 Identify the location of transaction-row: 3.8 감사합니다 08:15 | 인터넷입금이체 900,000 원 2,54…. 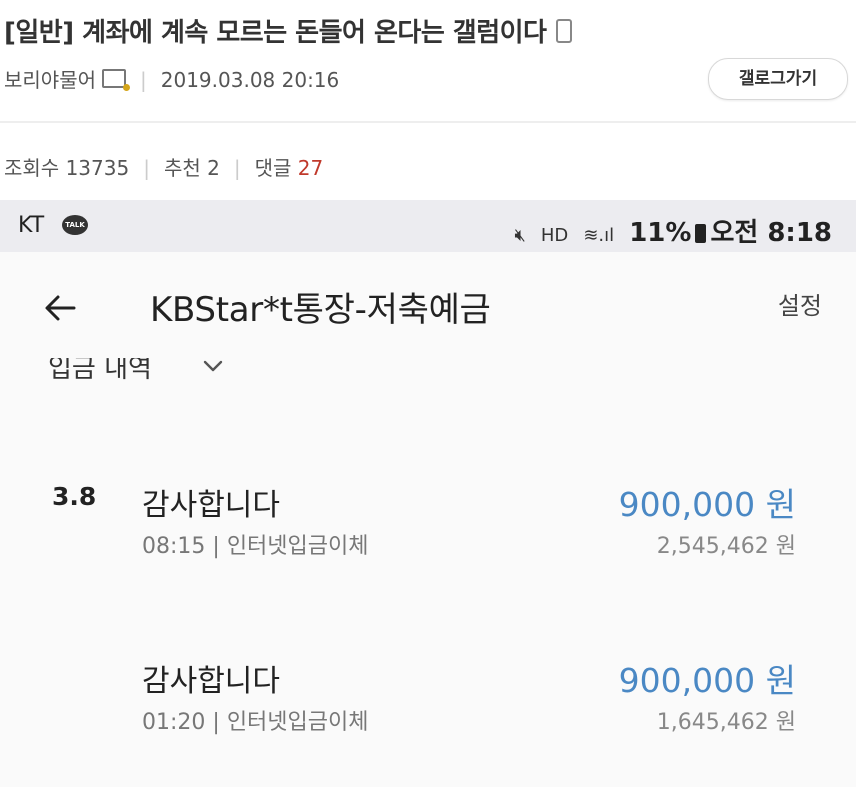
(428, 527).